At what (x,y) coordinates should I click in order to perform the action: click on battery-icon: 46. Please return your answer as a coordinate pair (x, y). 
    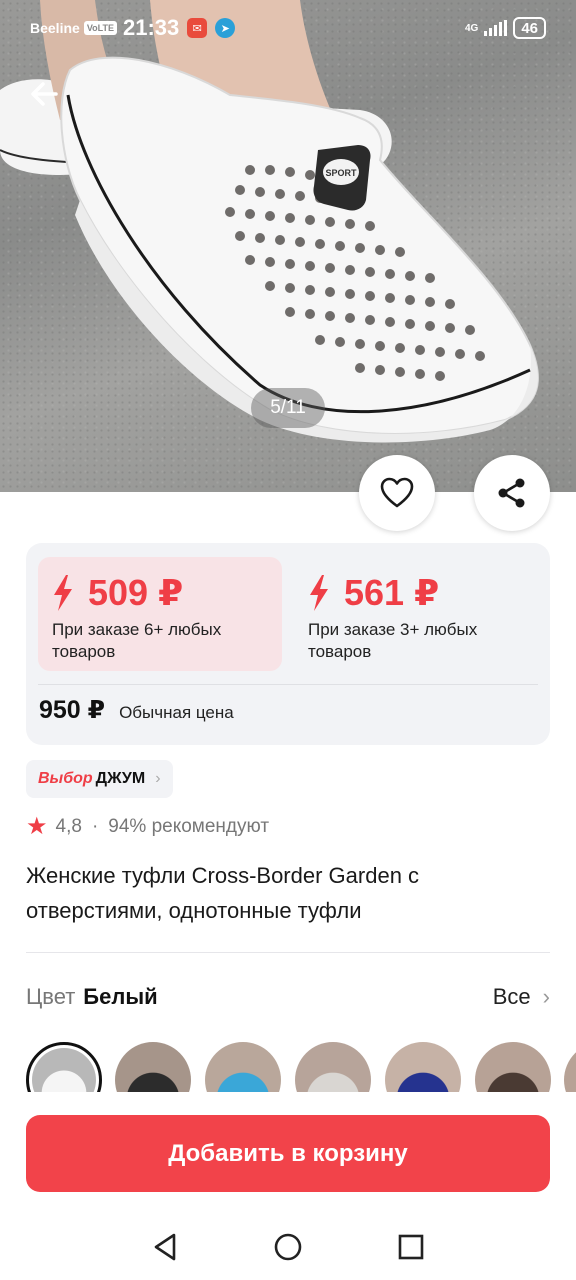
    Looking at the image, I should click on (529, 28).